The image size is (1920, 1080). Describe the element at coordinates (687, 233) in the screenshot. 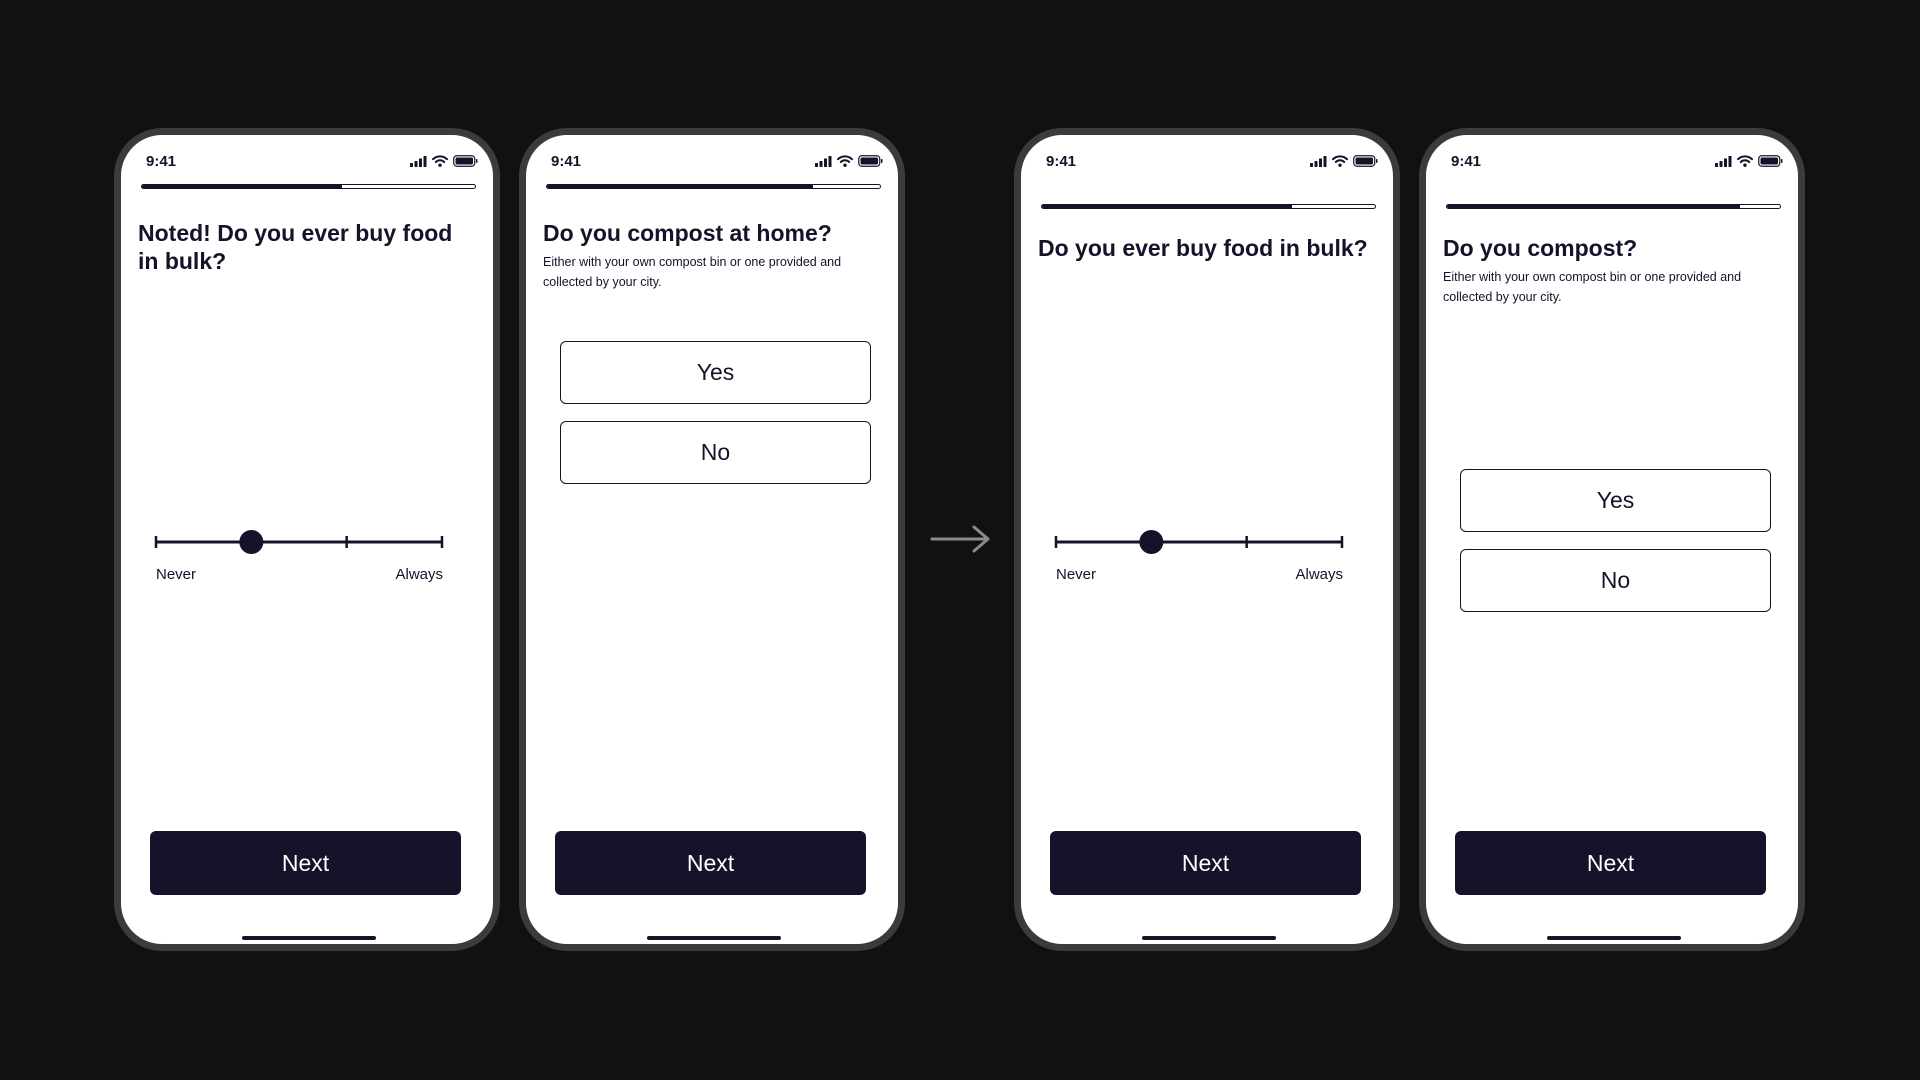

I see `question-title: Do you compost at home?` at that location.